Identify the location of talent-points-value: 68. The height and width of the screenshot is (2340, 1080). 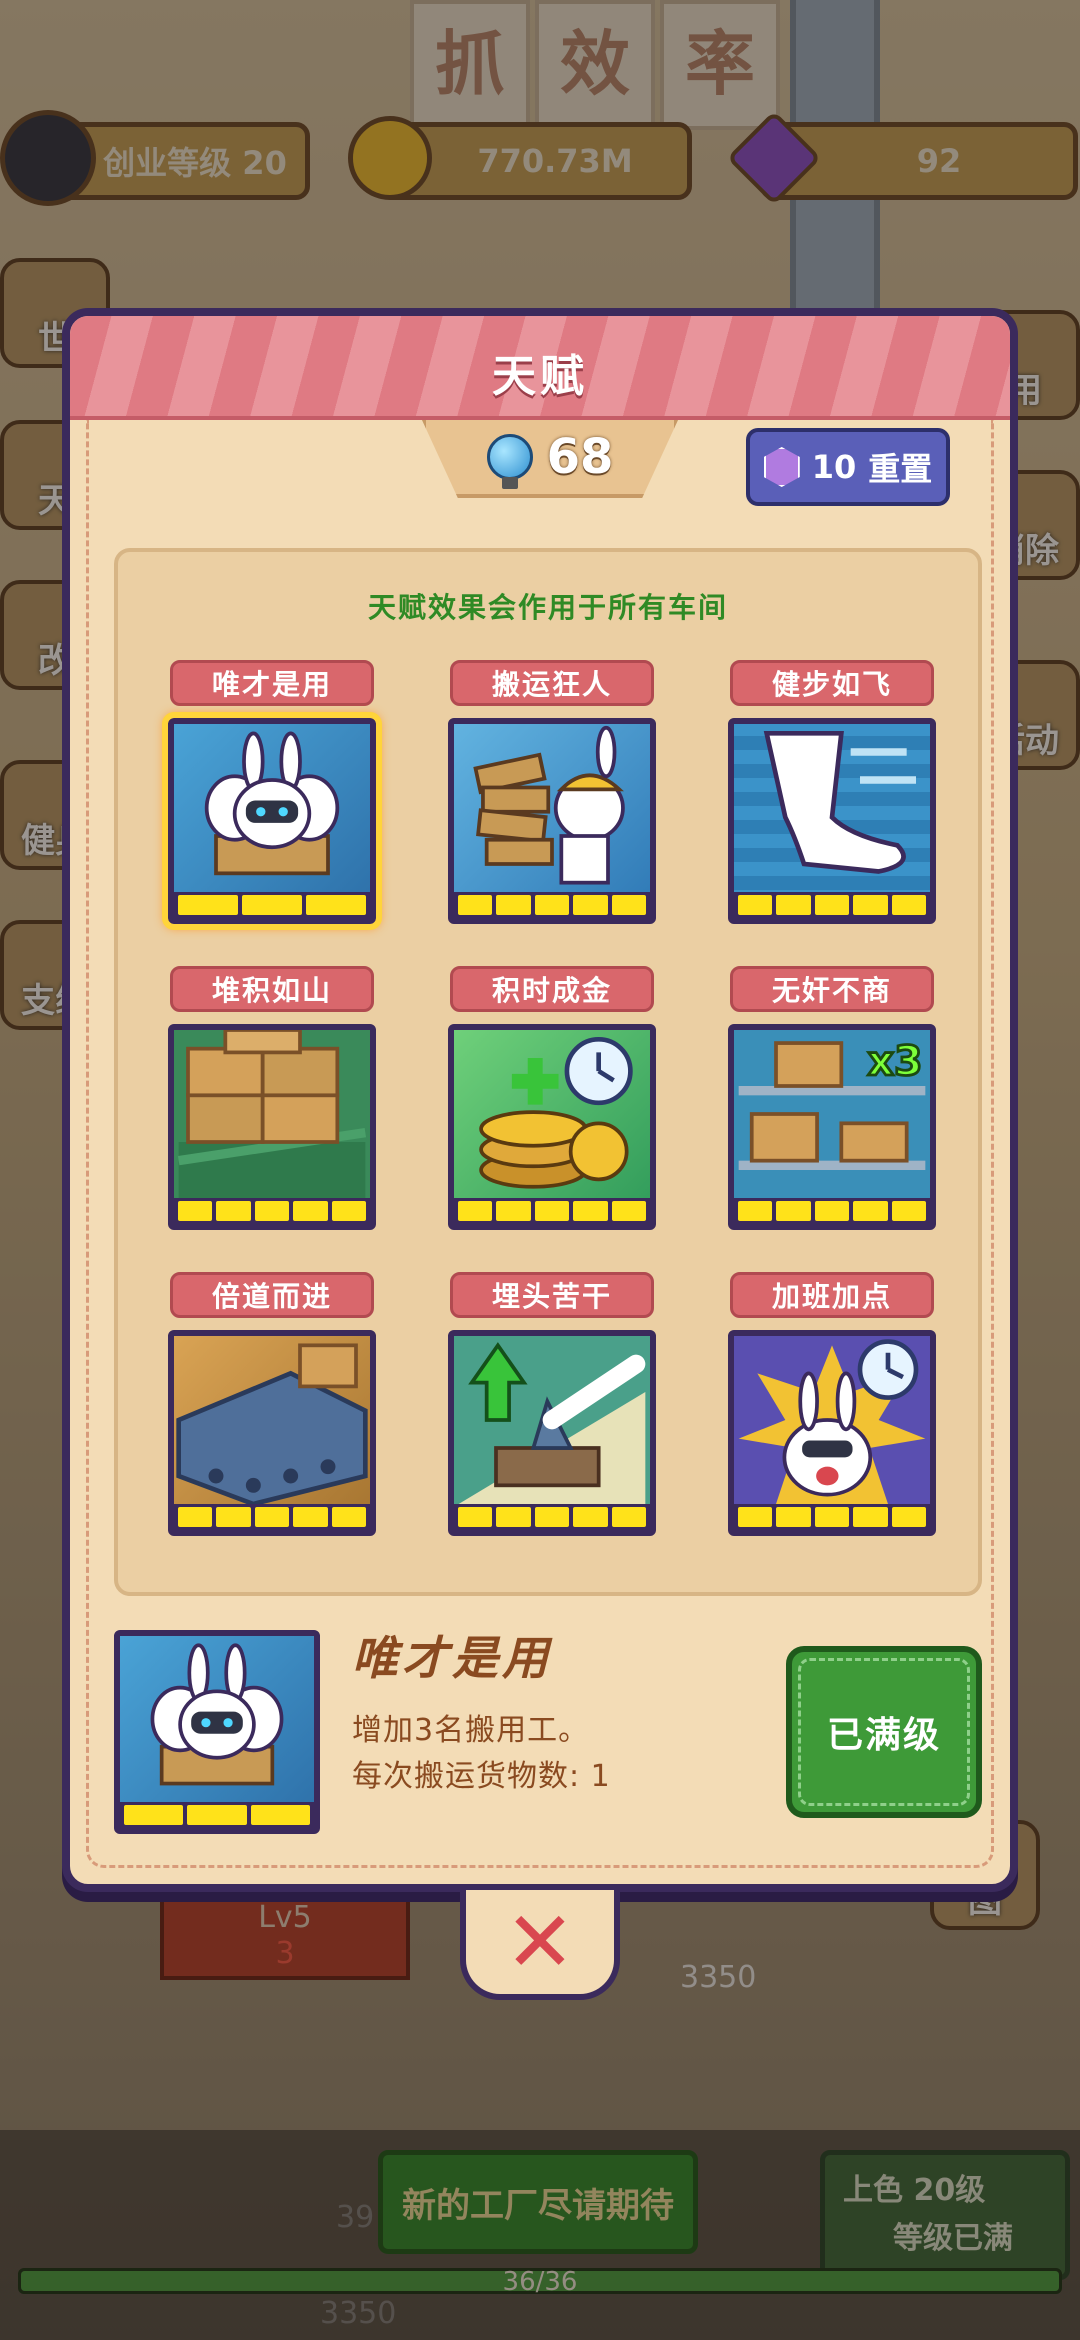
(580, 457).